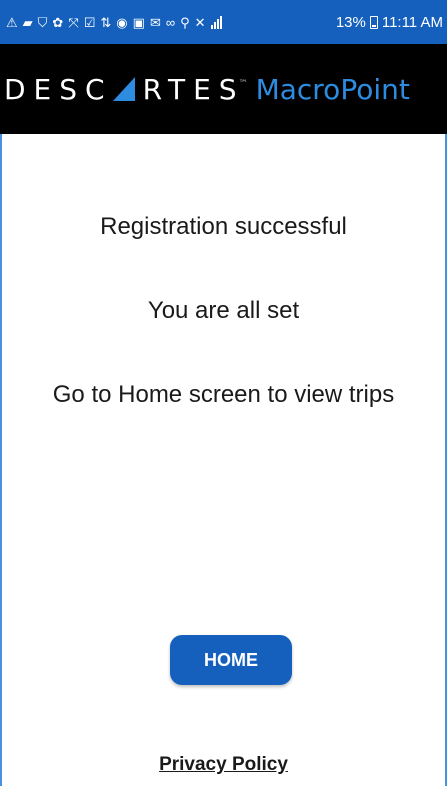  I want to click on home-button: HOME, so click(231, 660).